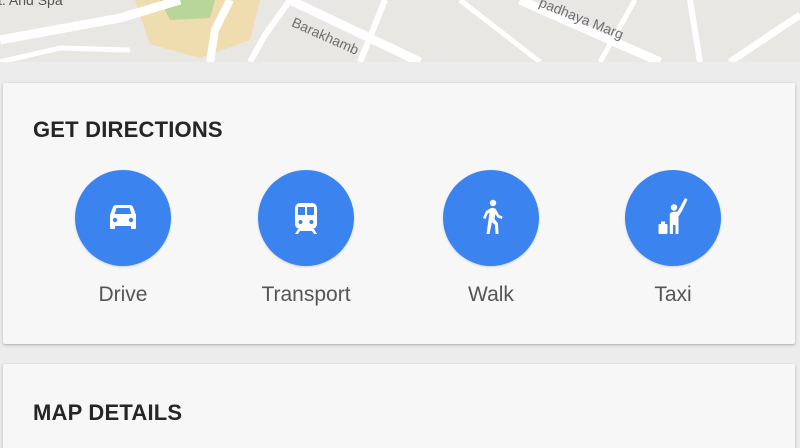 The width and height of the screenshot is (800, 448). I want to click on taxi-circle, so click(673, 218).